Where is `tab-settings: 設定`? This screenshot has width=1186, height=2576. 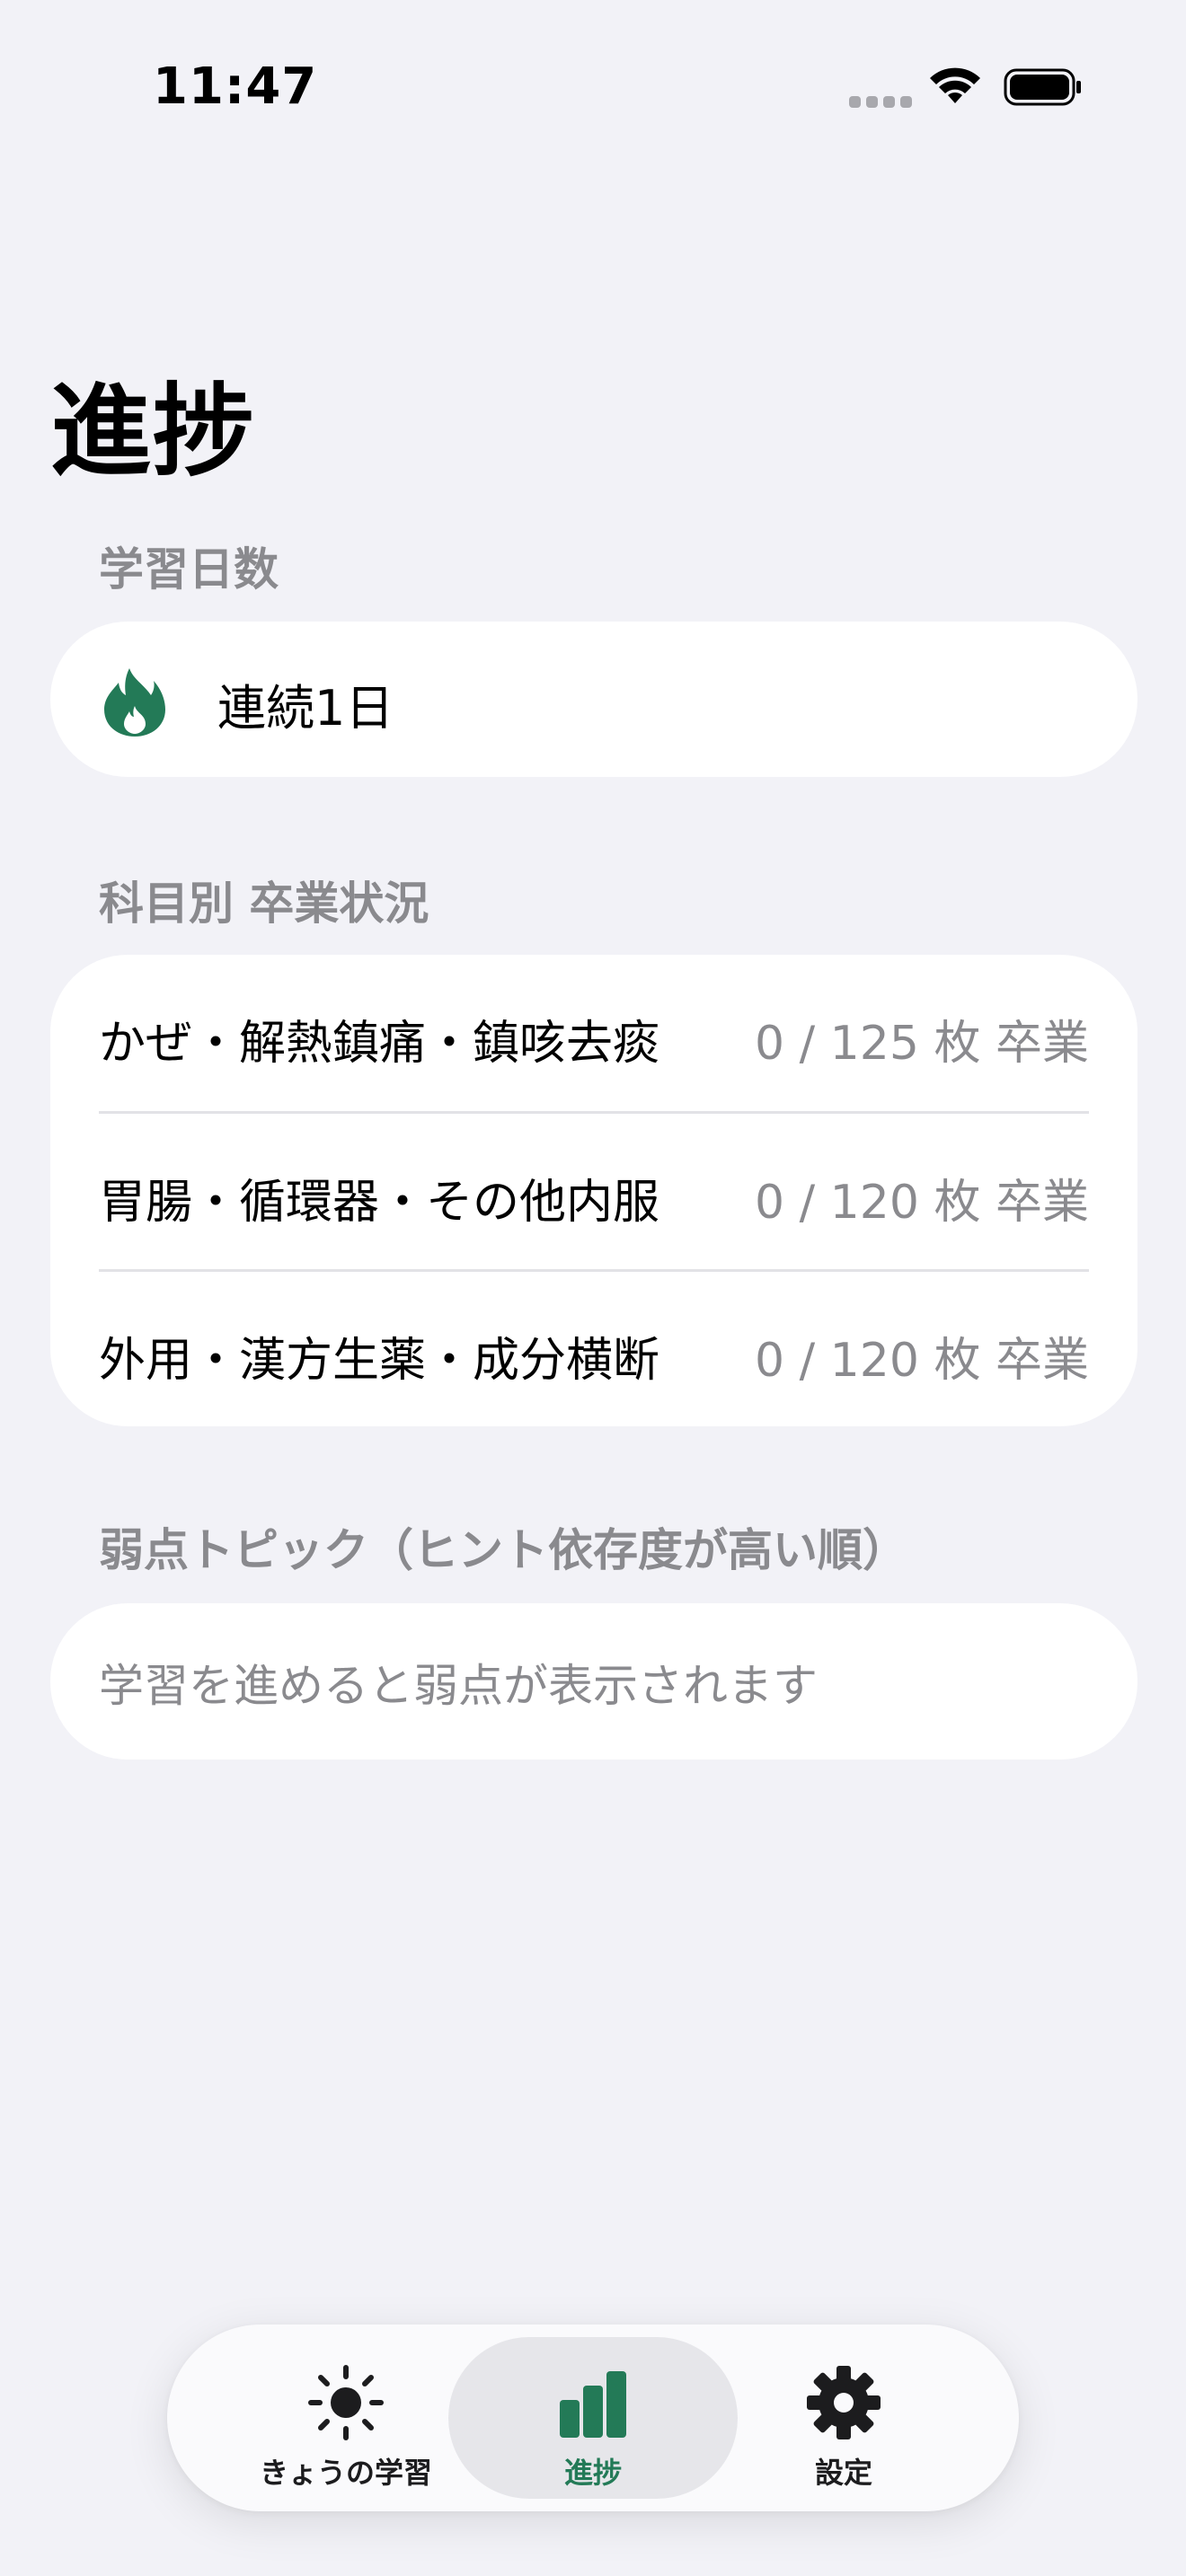
tab-settings: 設定 is located at coordinates (843, 2418).